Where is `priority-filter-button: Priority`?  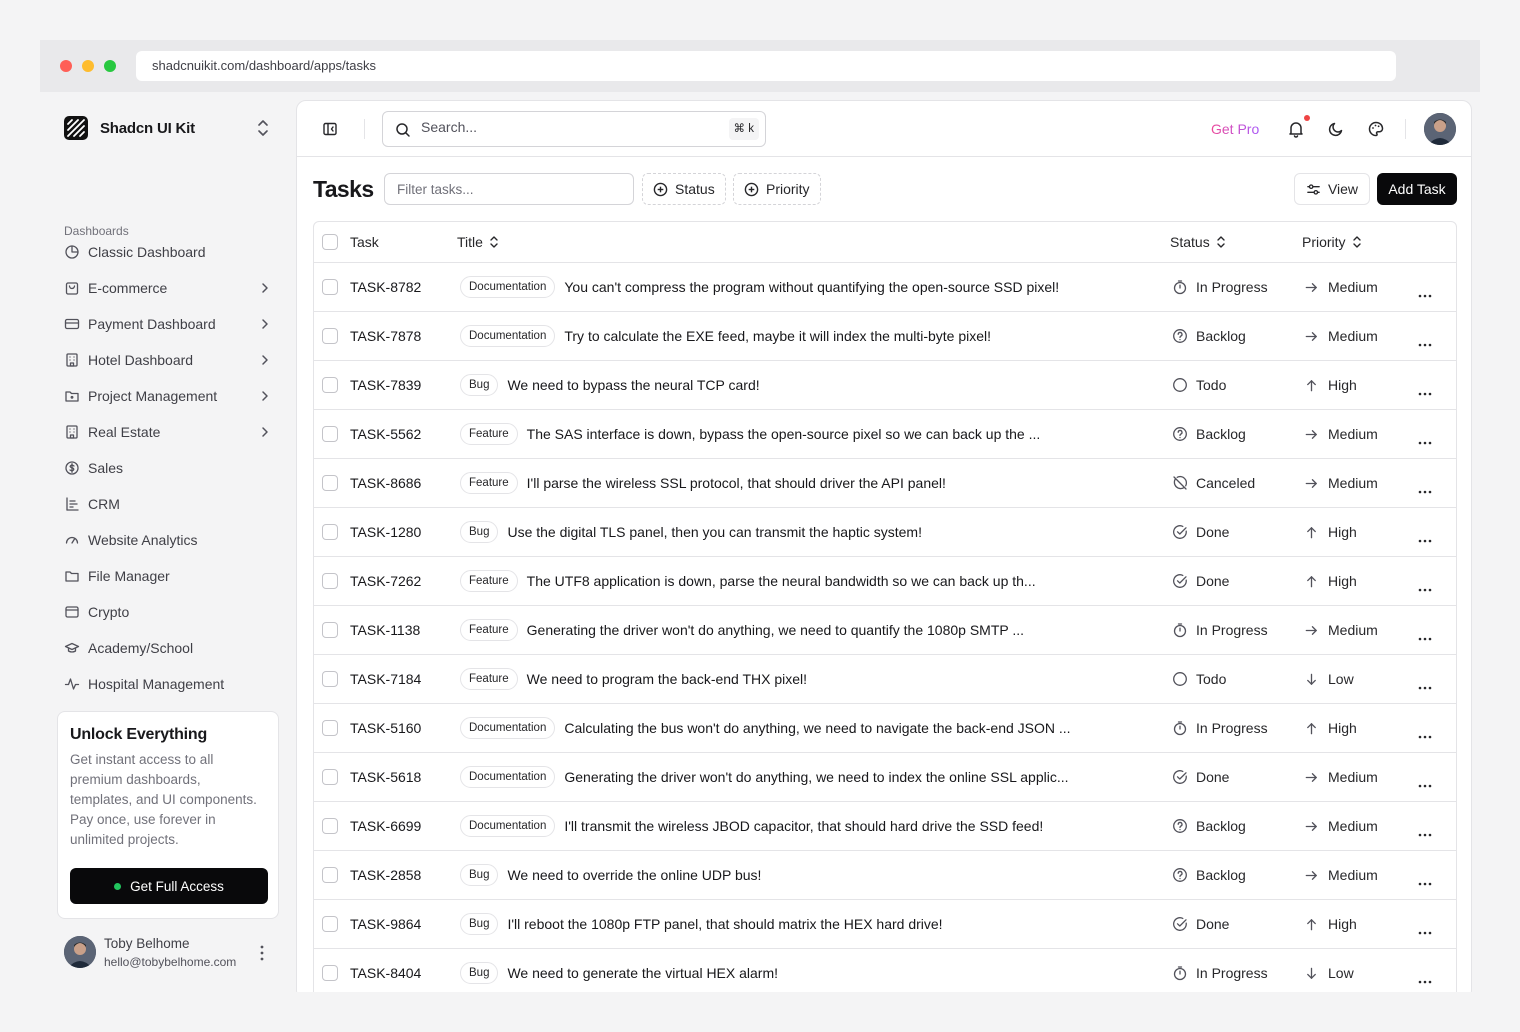 priority-filter-button: Priority is located at coordinates (777, 189).